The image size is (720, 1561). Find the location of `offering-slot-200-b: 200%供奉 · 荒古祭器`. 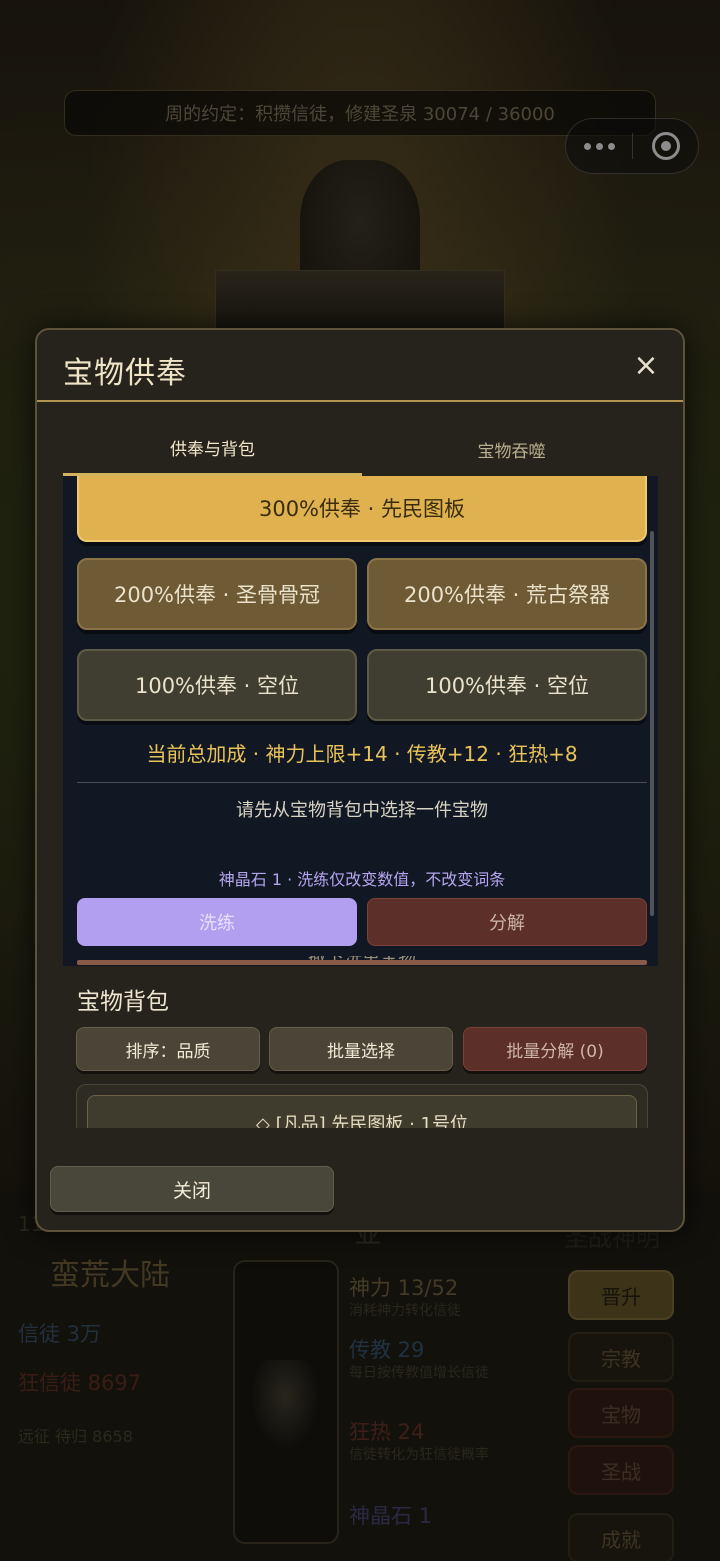

offering-slot-200-b: 200%供奉 · 荒古祭器 is located at coordinates (507, 594).